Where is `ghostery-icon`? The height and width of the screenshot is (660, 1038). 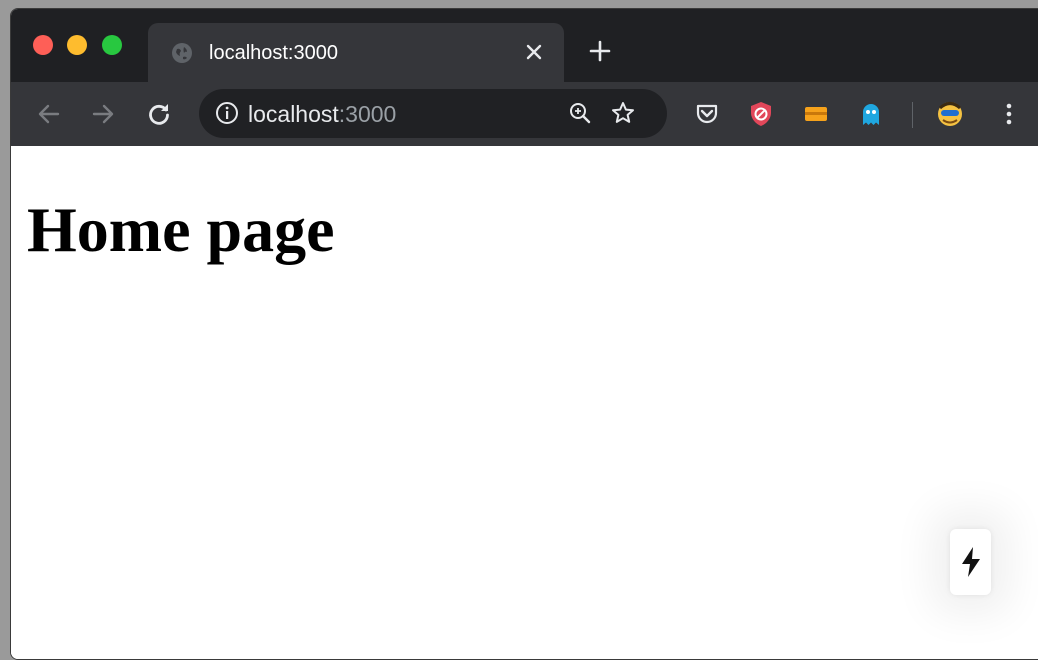 ghostery-icon is located at coordinates (871, 114).